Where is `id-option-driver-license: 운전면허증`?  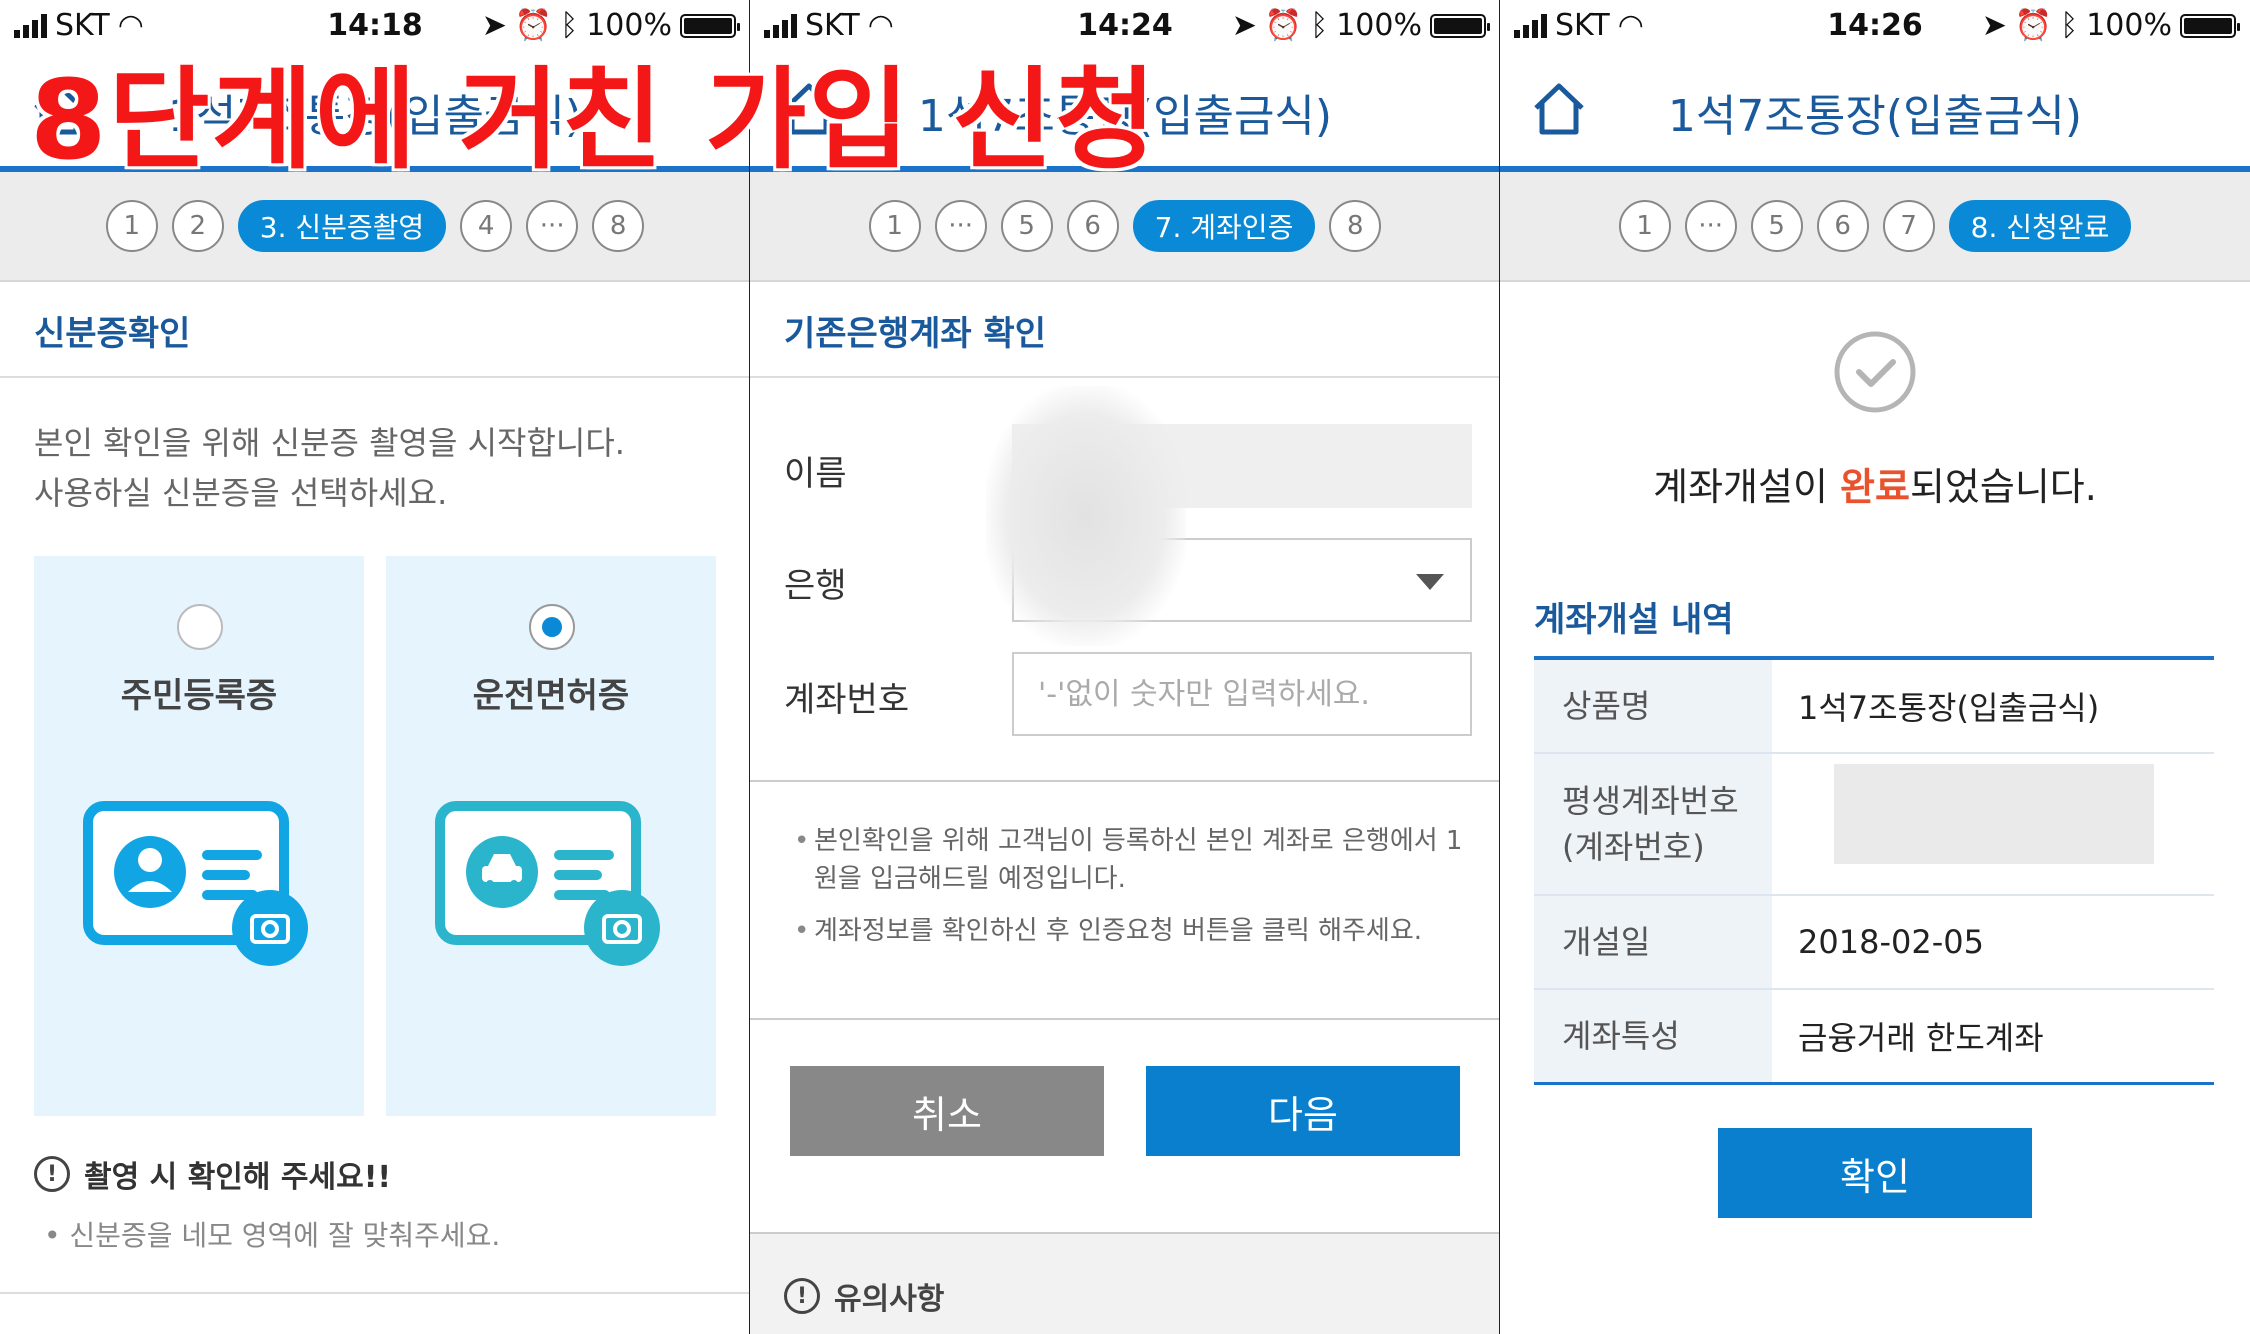
id-option-driver-license: 운전면허증 is located at coordinates (551, 836).